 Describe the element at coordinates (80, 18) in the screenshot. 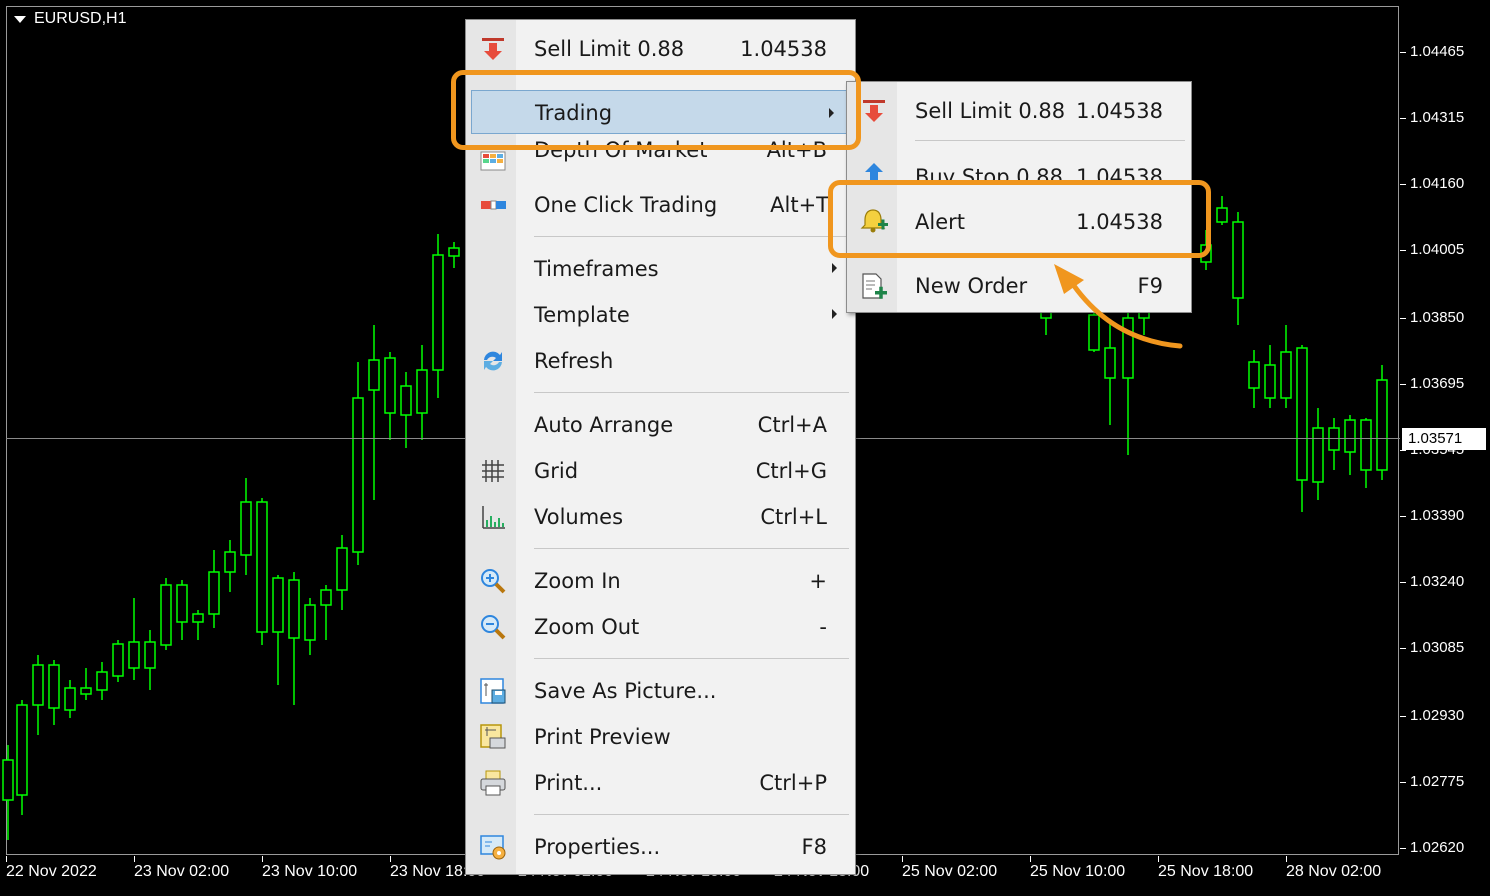

I see `symbol-label: EURUSD,H1` at that location.